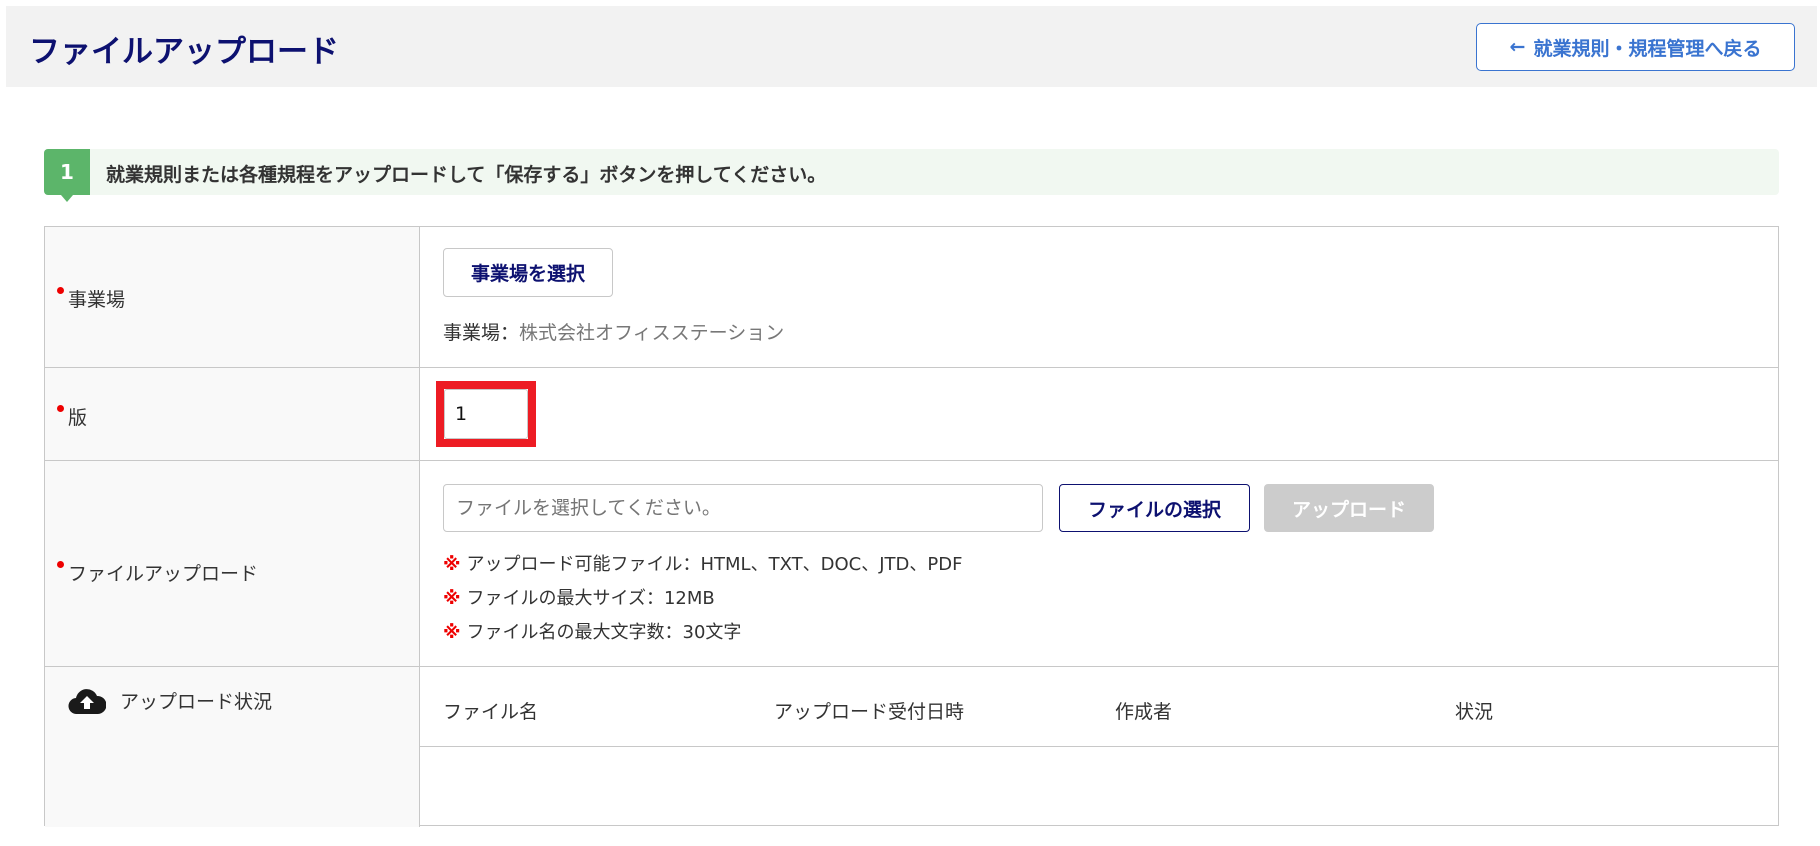 The width and height of the screenshot is (1820, 846). Describe the element at coordinates (1099, 707) in the screenshot. I see `status-table-header: ファイル名 アップロード受付日時 作成者 状況` at that location.